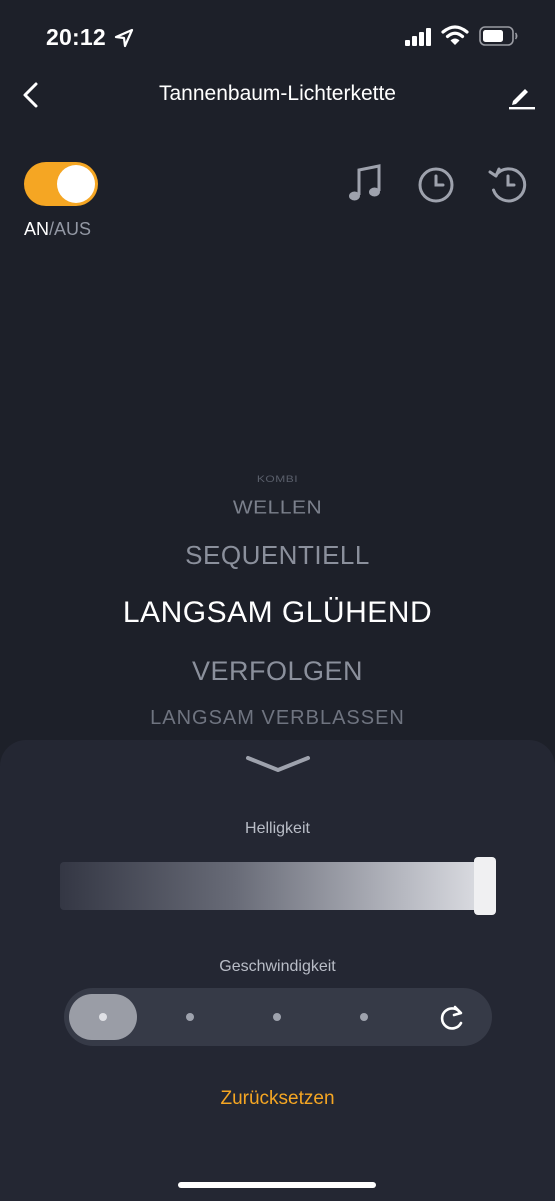 This screenshot has height=1201, width=555. What do you see at coordinates (507, 184) in the screenshot?
I see `schedule-history-icon` at bounding box center [507, 184].